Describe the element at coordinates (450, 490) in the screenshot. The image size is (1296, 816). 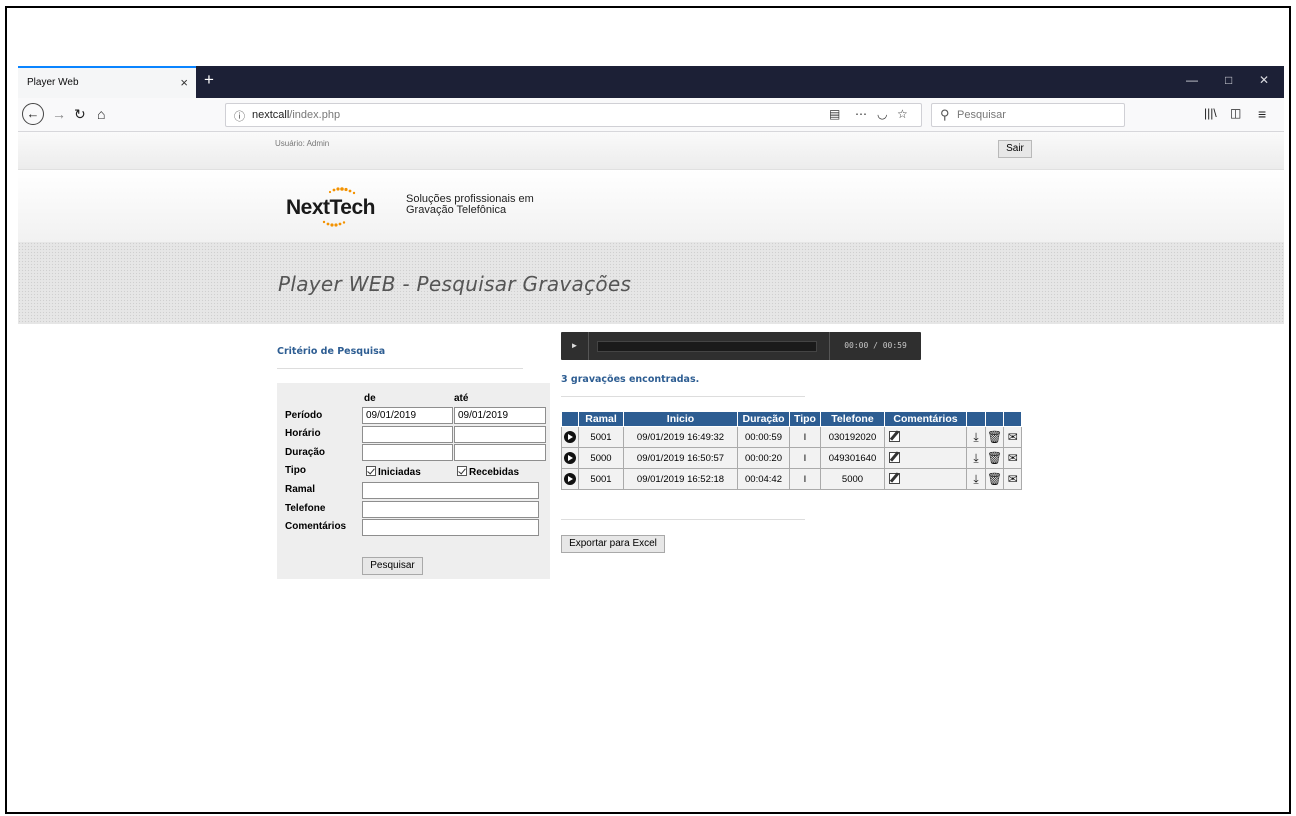
I see `extension-input` at that location.